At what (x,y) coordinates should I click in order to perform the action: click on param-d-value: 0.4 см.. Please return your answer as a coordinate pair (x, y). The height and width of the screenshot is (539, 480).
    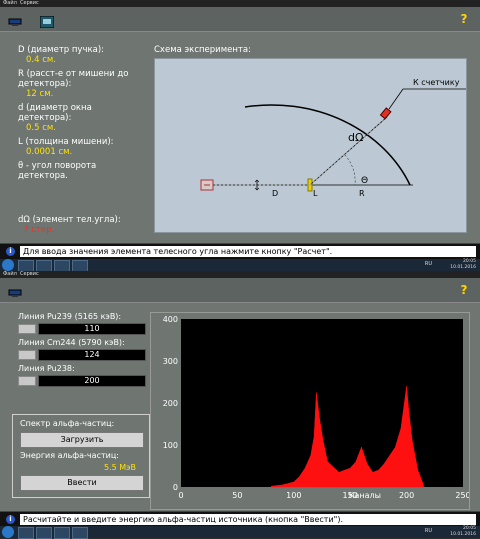
    Looking at the image, I should click on (41, 60).